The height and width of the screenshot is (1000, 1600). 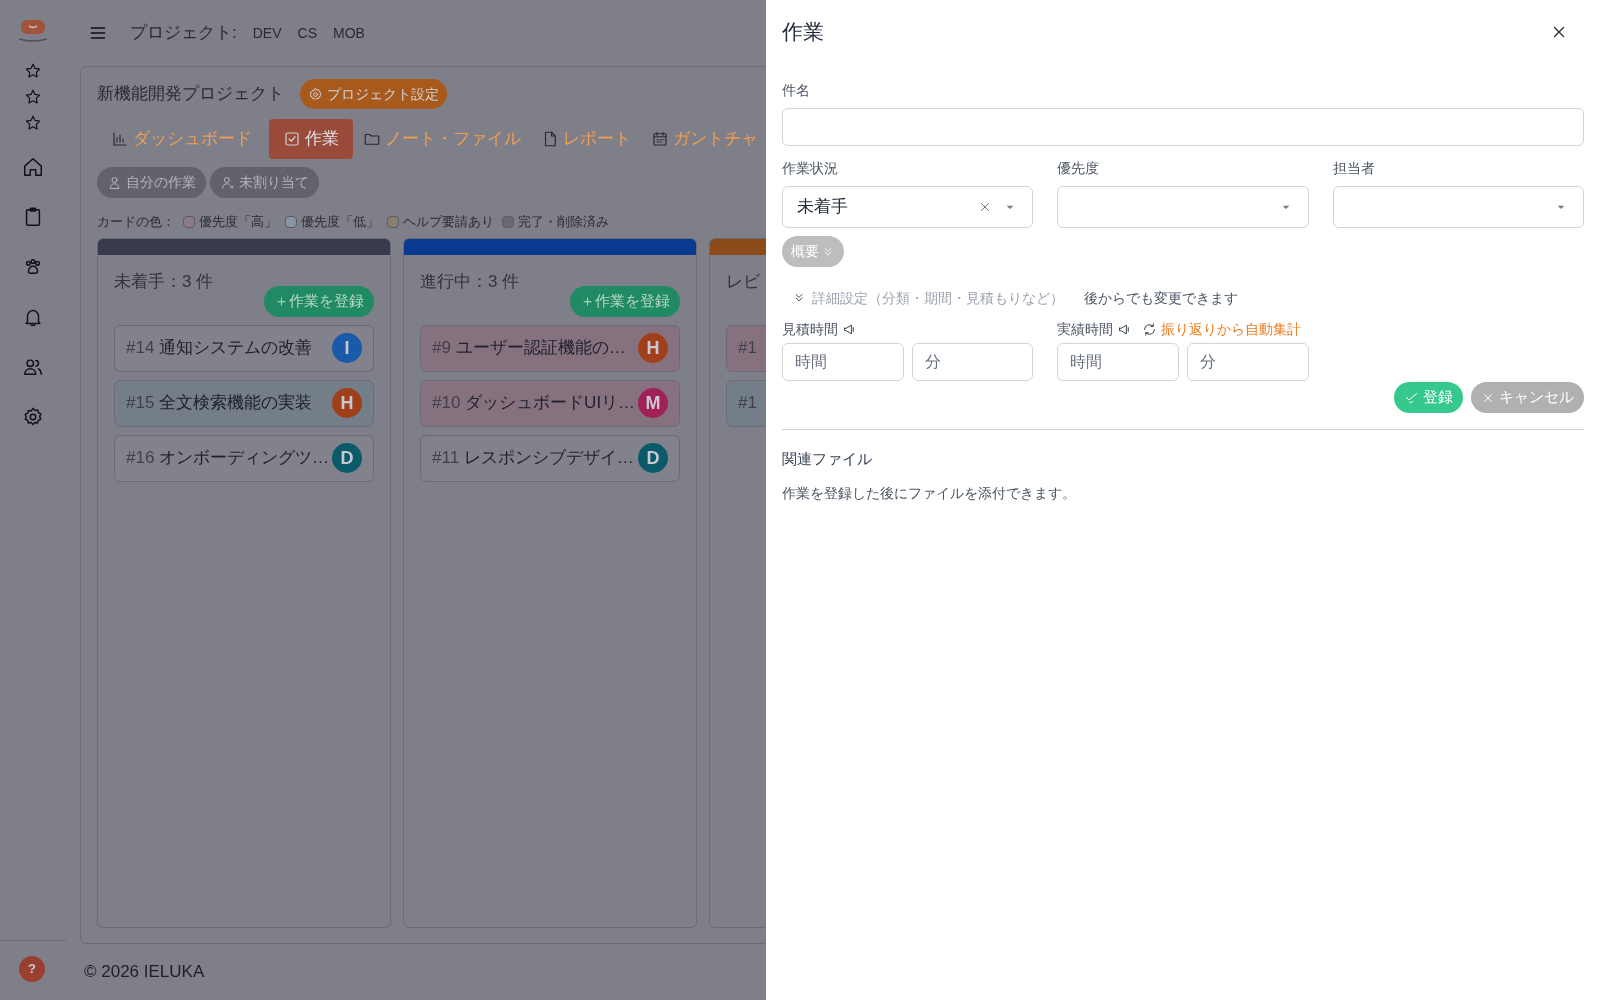 I want to click on checkmark-icon, so click(x=1411, y=397).